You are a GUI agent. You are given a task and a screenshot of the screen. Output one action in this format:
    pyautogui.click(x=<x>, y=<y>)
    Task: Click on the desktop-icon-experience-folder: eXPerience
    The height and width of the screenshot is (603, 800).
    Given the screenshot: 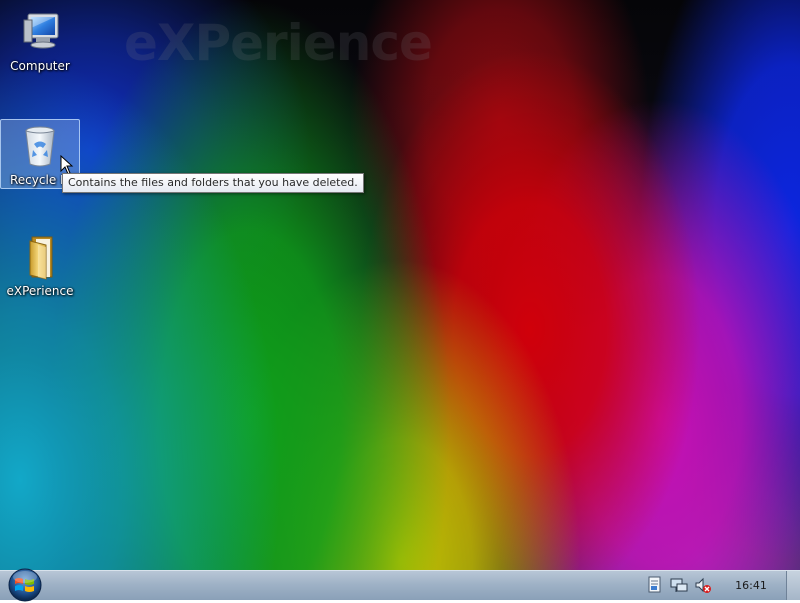 What is the action you would take?
    pyautogui.click(x=40, y=265)
    